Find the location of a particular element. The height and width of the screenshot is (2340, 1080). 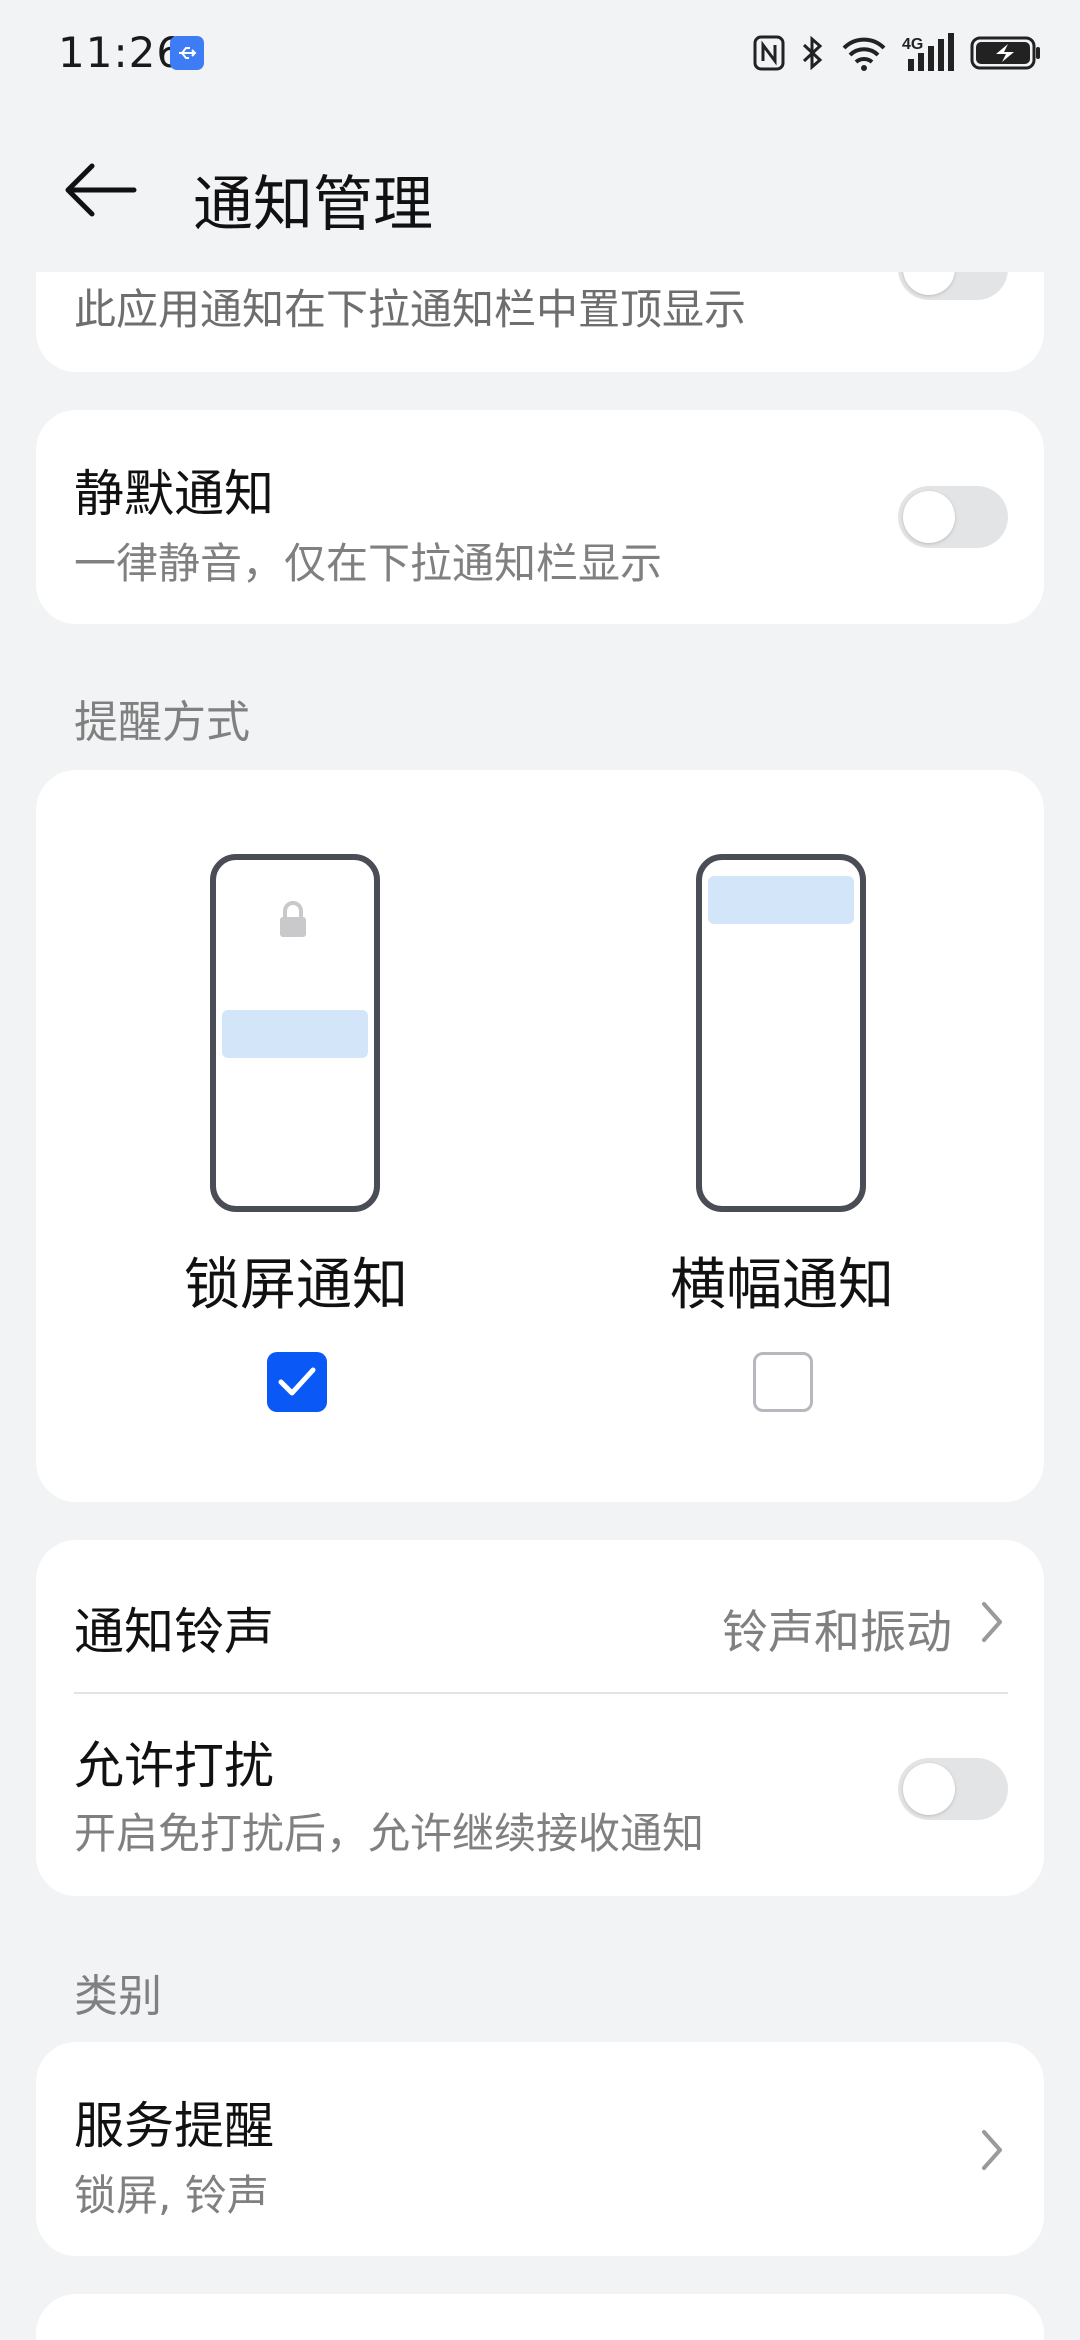

wifi-icon is located at coordinates (864, 54).